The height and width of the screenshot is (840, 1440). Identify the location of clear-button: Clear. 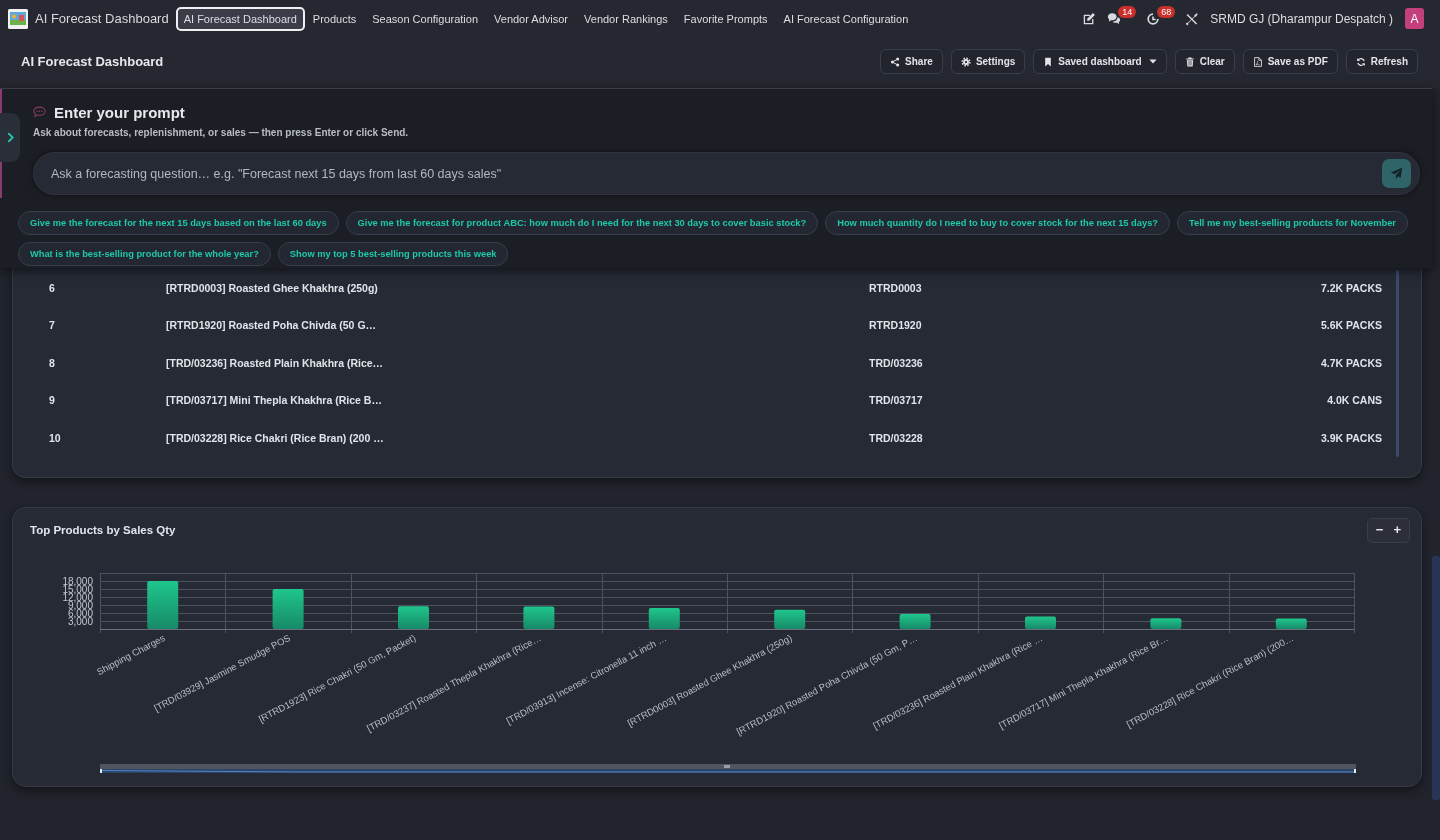
(1204, 61).